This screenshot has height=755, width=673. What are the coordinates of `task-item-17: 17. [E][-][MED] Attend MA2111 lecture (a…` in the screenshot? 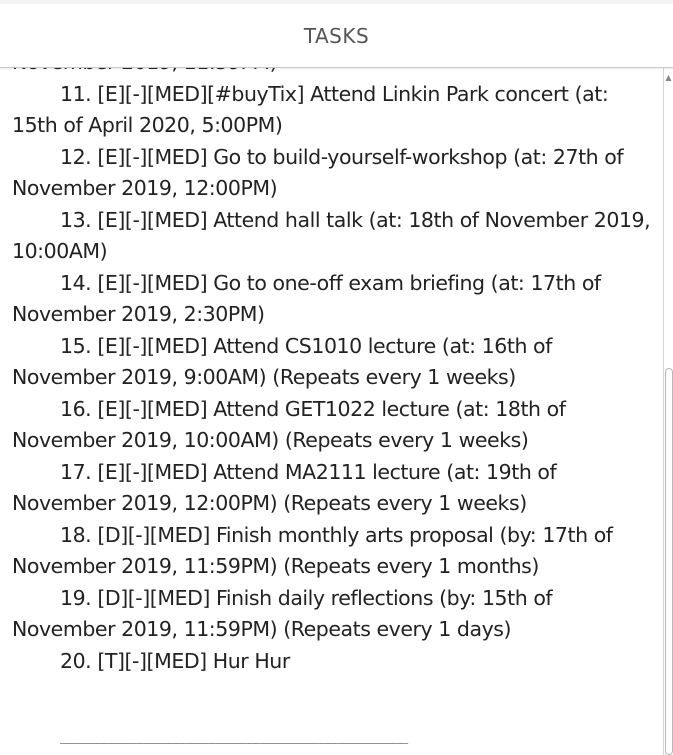 It's located at (284, 487).